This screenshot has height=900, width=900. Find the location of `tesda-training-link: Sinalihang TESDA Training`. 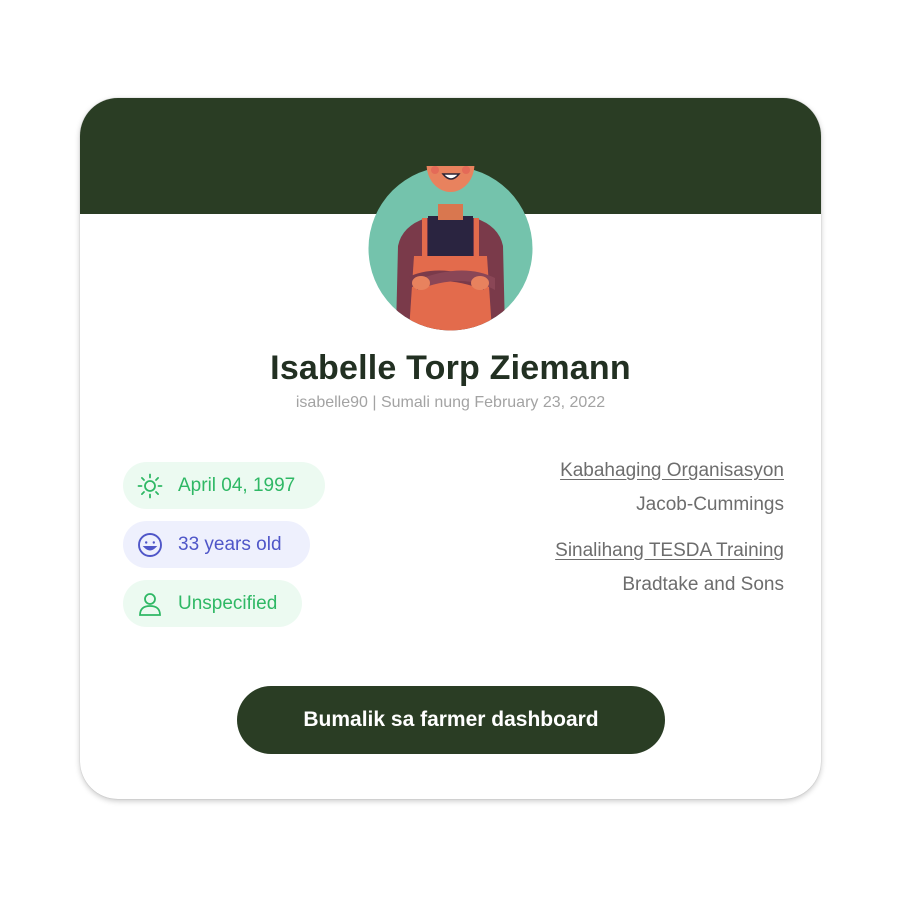

tesda-training-link: Sinalihang TESDA Training is located at coordinates (669, 551).